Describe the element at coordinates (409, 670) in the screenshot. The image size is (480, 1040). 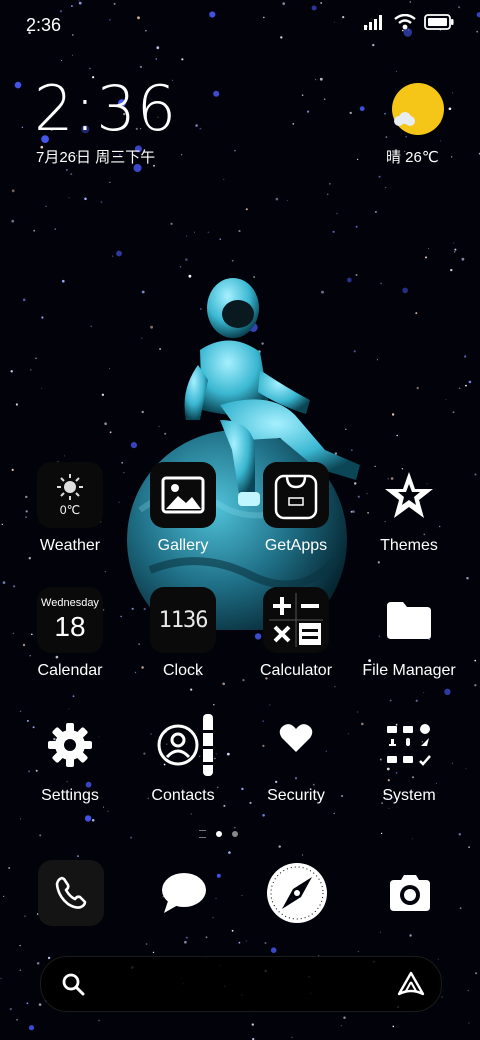
I see `app-label: File Manager` at that location.